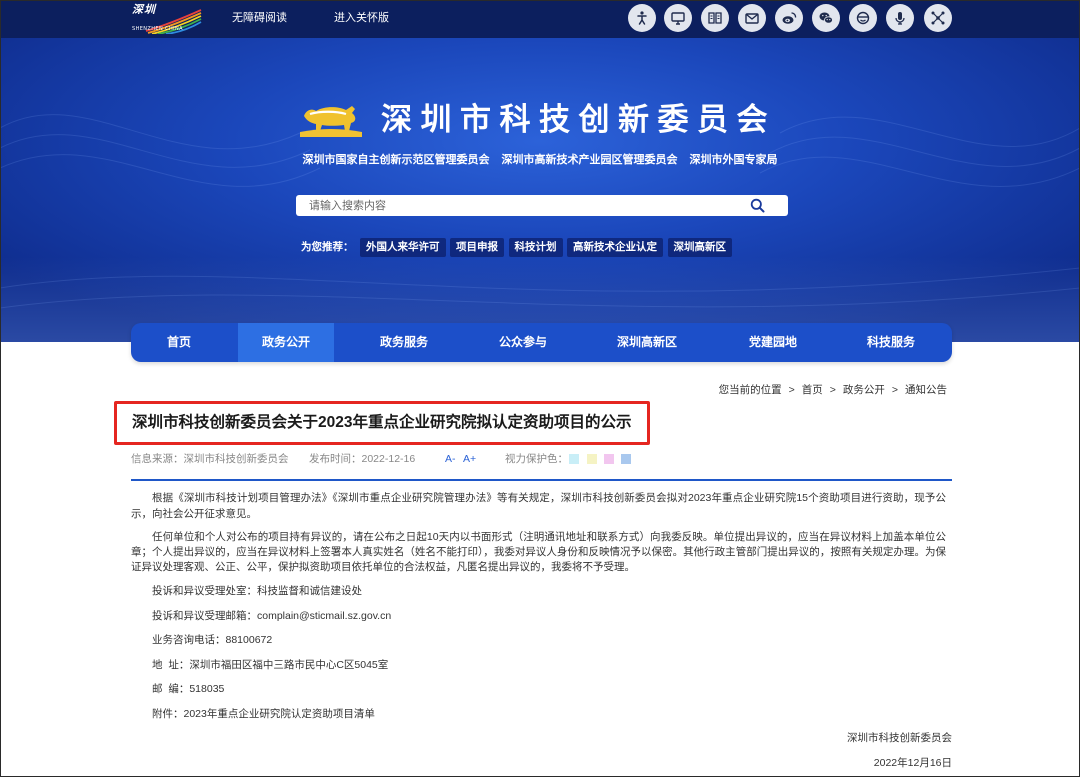 The image size is (1080, 777). What do you see at coordinates (179, 342) in the screenshot?
I see `nav-item-home: 首页` at bounding box center [179, 342].